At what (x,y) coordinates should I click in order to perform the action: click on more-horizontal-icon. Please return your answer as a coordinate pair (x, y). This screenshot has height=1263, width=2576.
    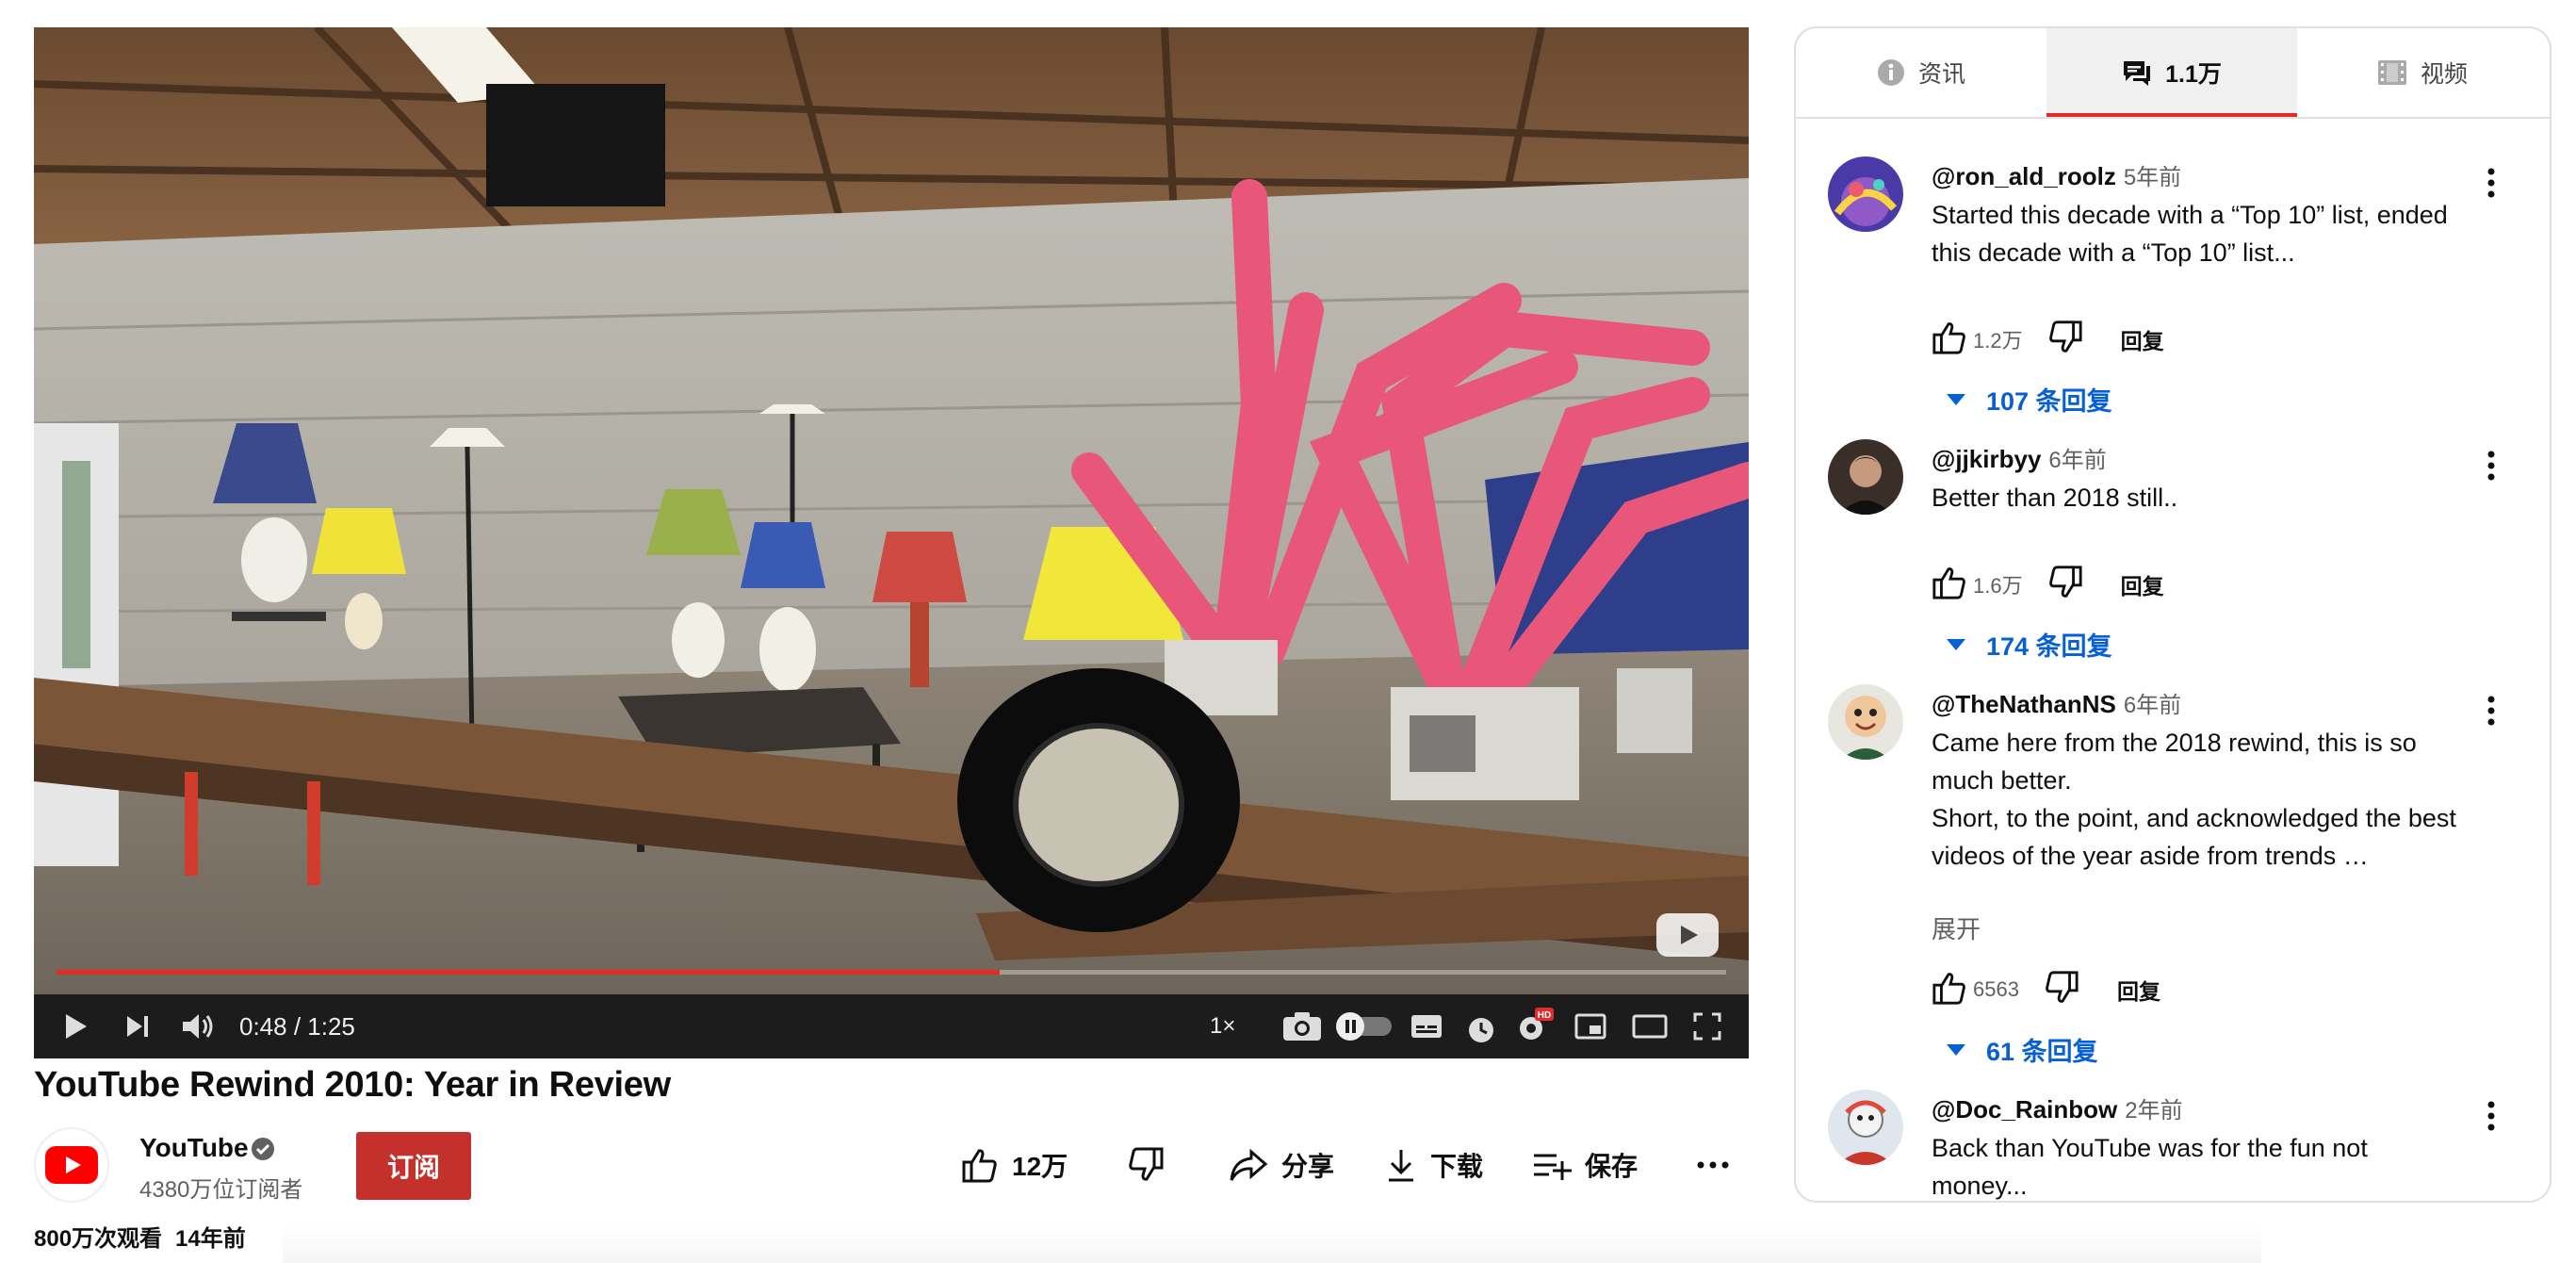
    Looking at the image, I should click on (1713, 1165).